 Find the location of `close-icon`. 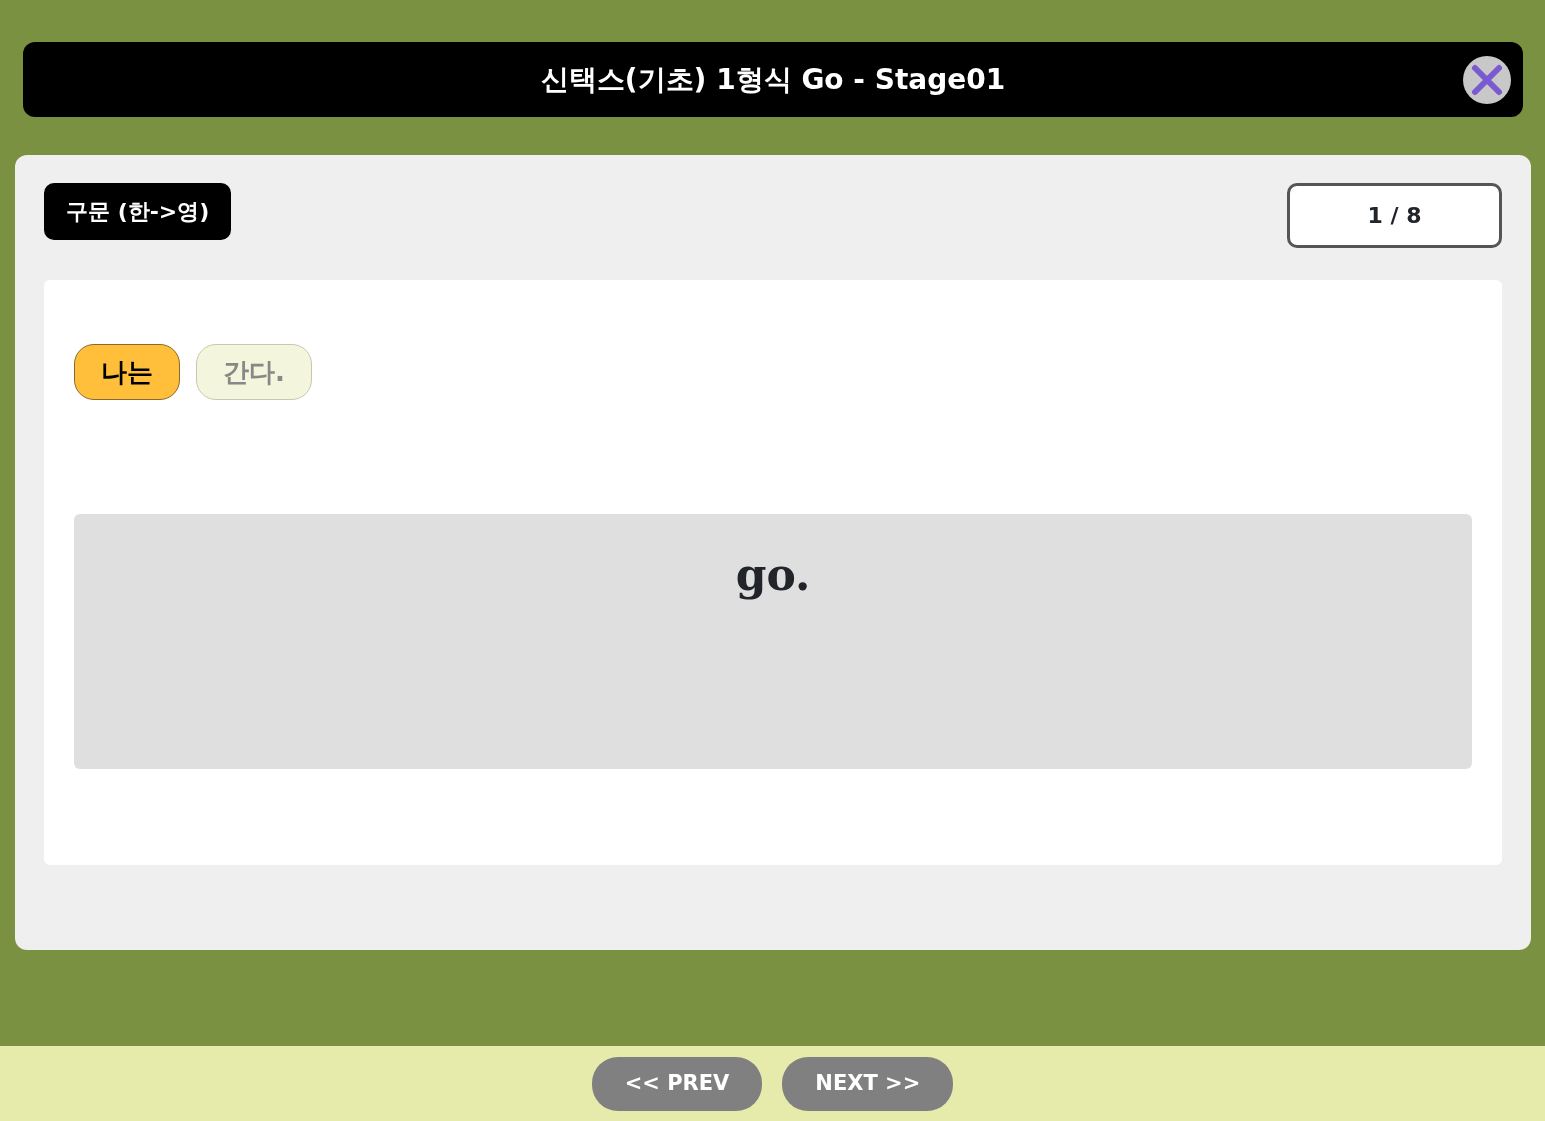

close-icon is located at coordinates (1487, 80).